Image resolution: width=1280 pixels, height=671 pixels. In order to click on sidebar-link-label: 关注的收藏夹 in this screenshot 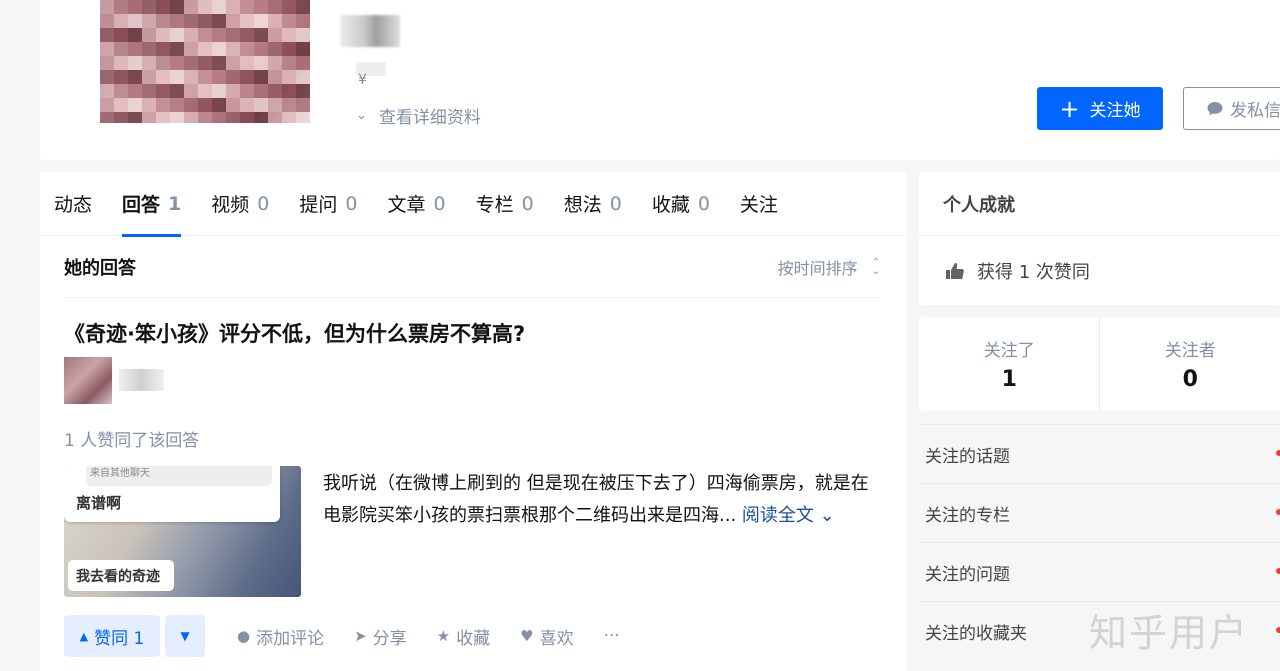, I will do `click(976, 633)`.